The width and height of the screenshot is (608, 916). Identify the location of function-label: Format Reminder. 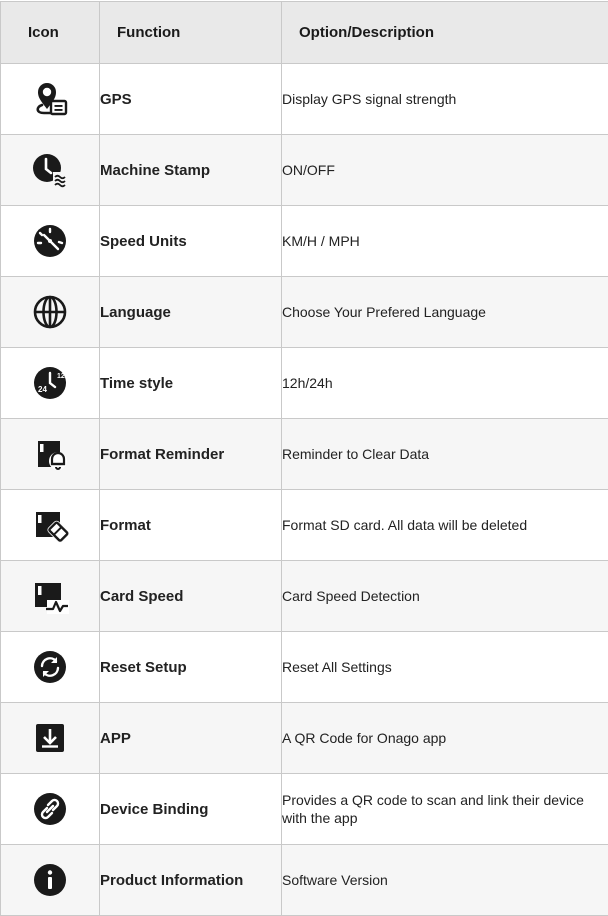
(191, 454).